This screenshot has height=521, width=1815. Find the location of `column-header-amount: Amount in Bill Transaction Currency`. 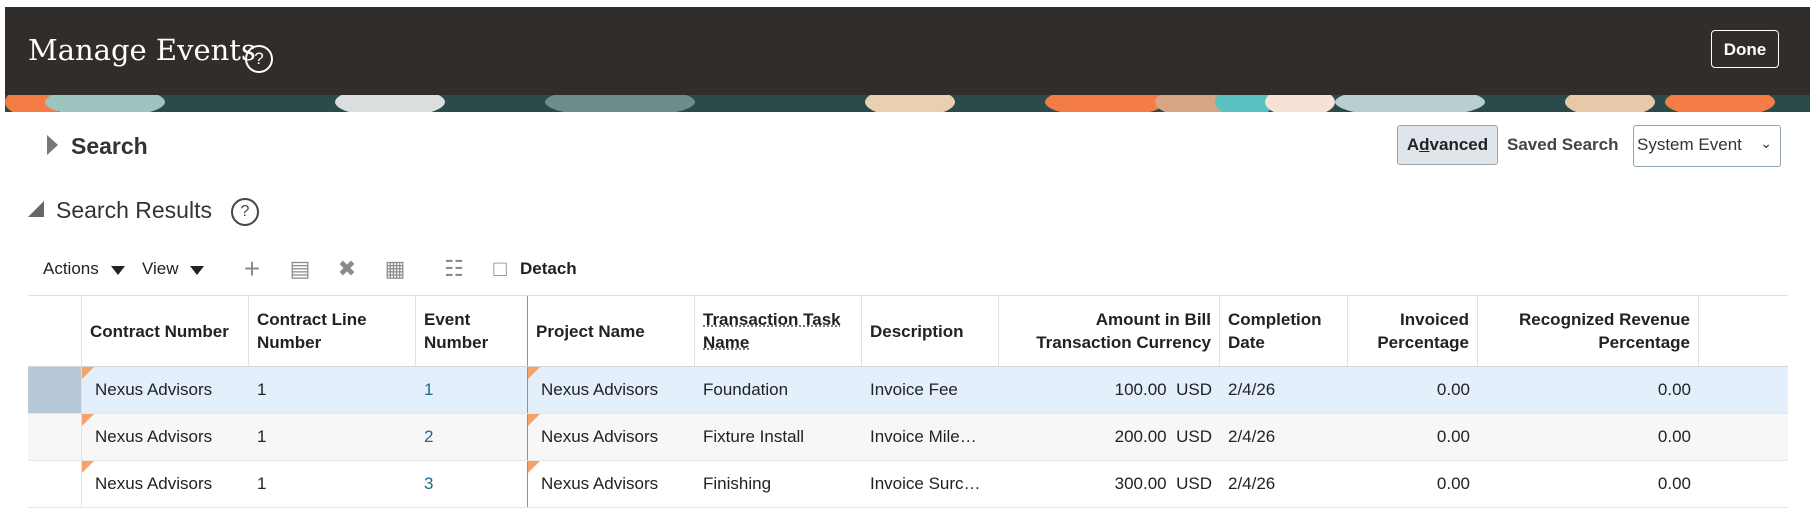

column-header-amount: Amount in Bill Transaction Currency is located at coordinates (1109, 331).